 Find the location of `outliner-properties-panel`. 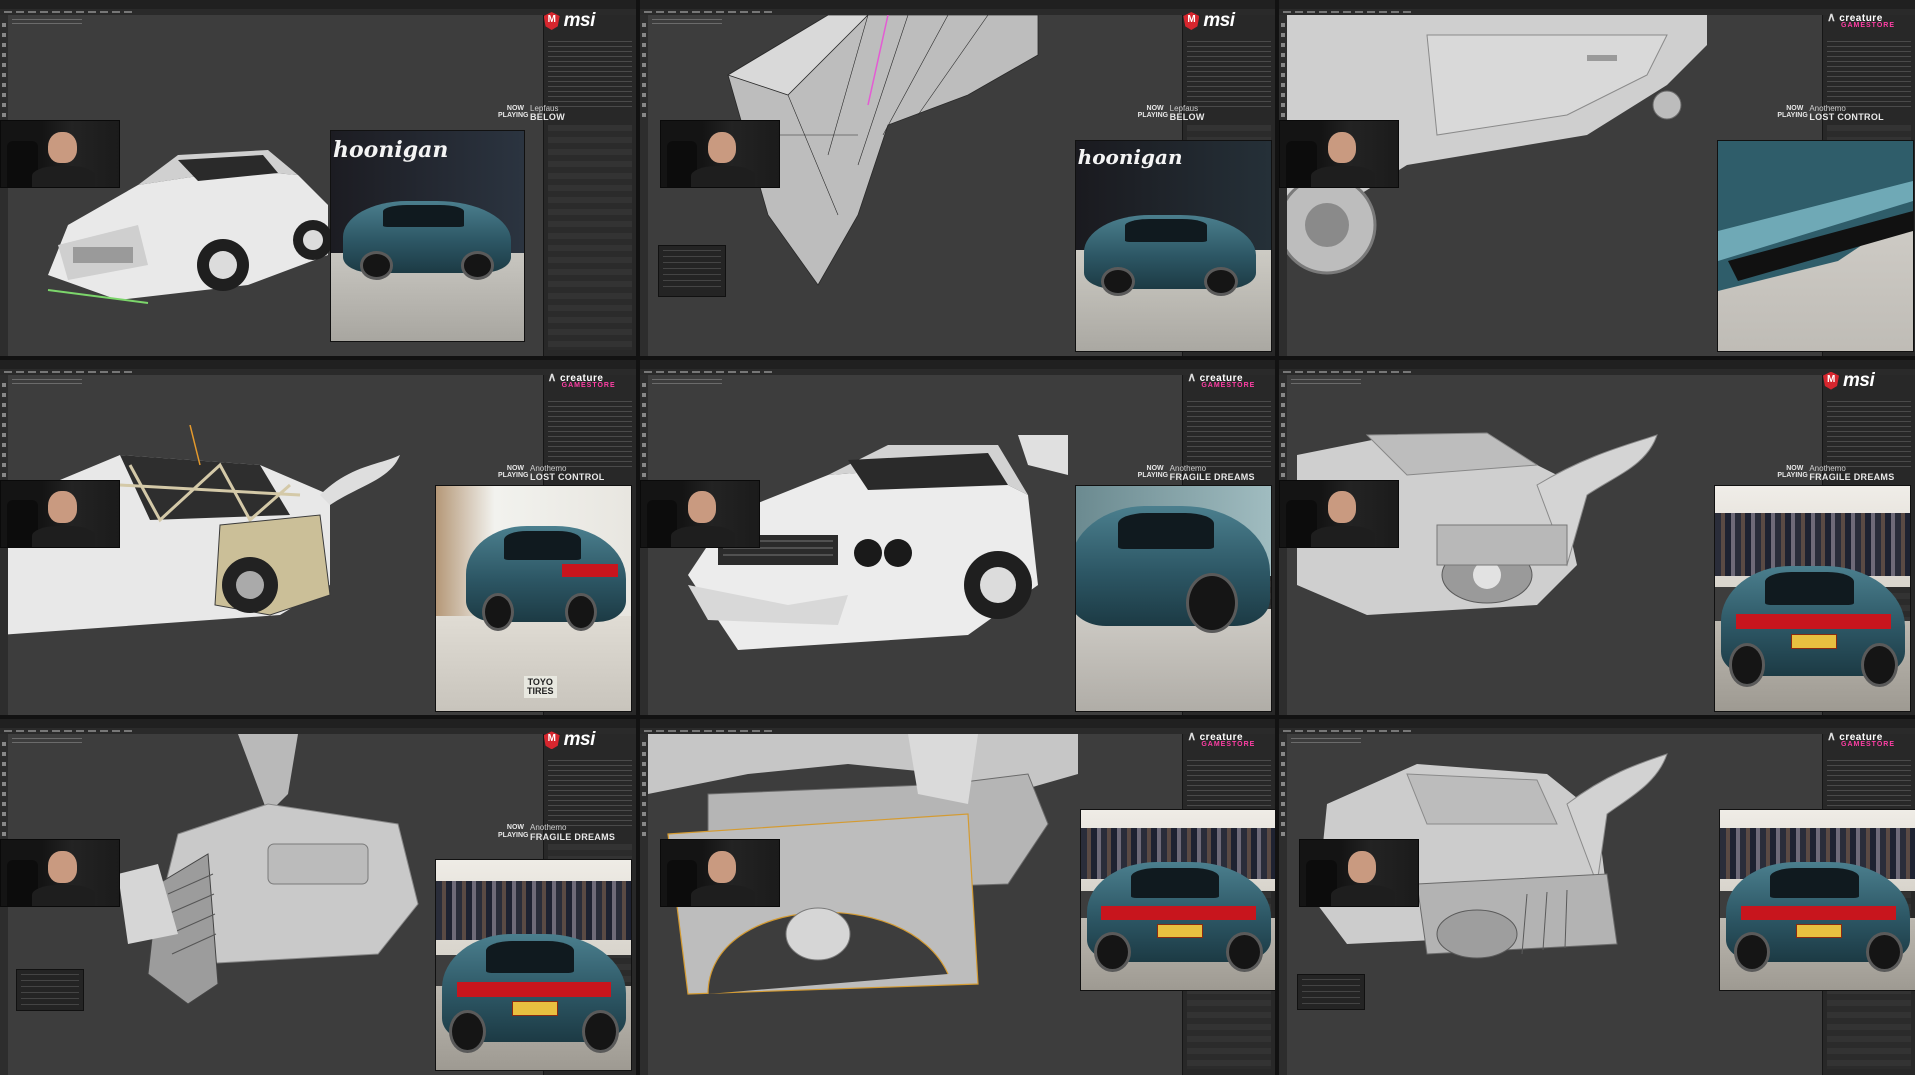

outliner-properties-panel is located at coordinates (589, 185).